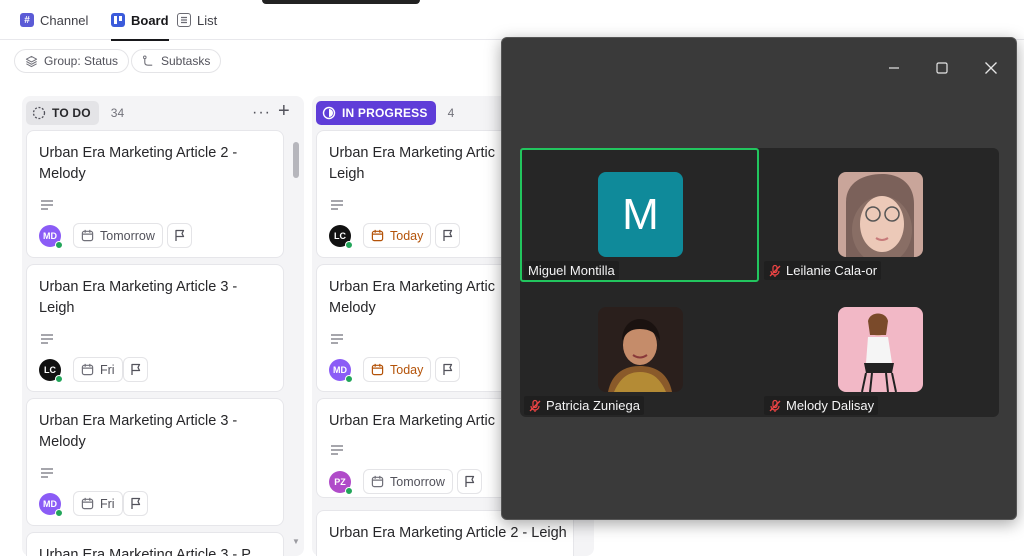 Image resolution: width=1024 pixels, height=556 pixels. I want to click on tab-list: List, so click(197, 20).